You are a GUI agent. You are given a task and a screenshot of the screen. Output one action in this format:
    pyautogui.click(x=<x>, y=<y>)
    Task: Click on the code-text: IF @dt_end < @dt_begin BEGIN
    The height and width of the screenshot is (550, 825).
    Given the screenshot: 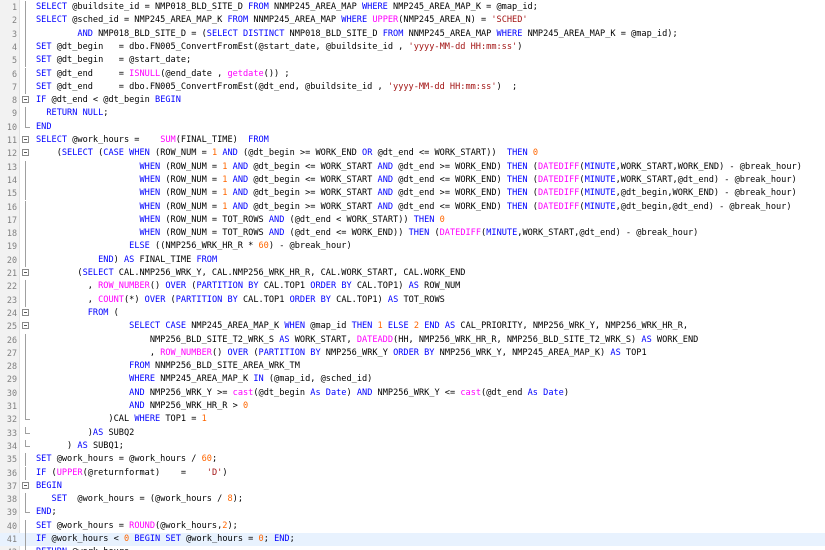 What is the action you would take?
    pyautogui.click(x=108, y=100)
    